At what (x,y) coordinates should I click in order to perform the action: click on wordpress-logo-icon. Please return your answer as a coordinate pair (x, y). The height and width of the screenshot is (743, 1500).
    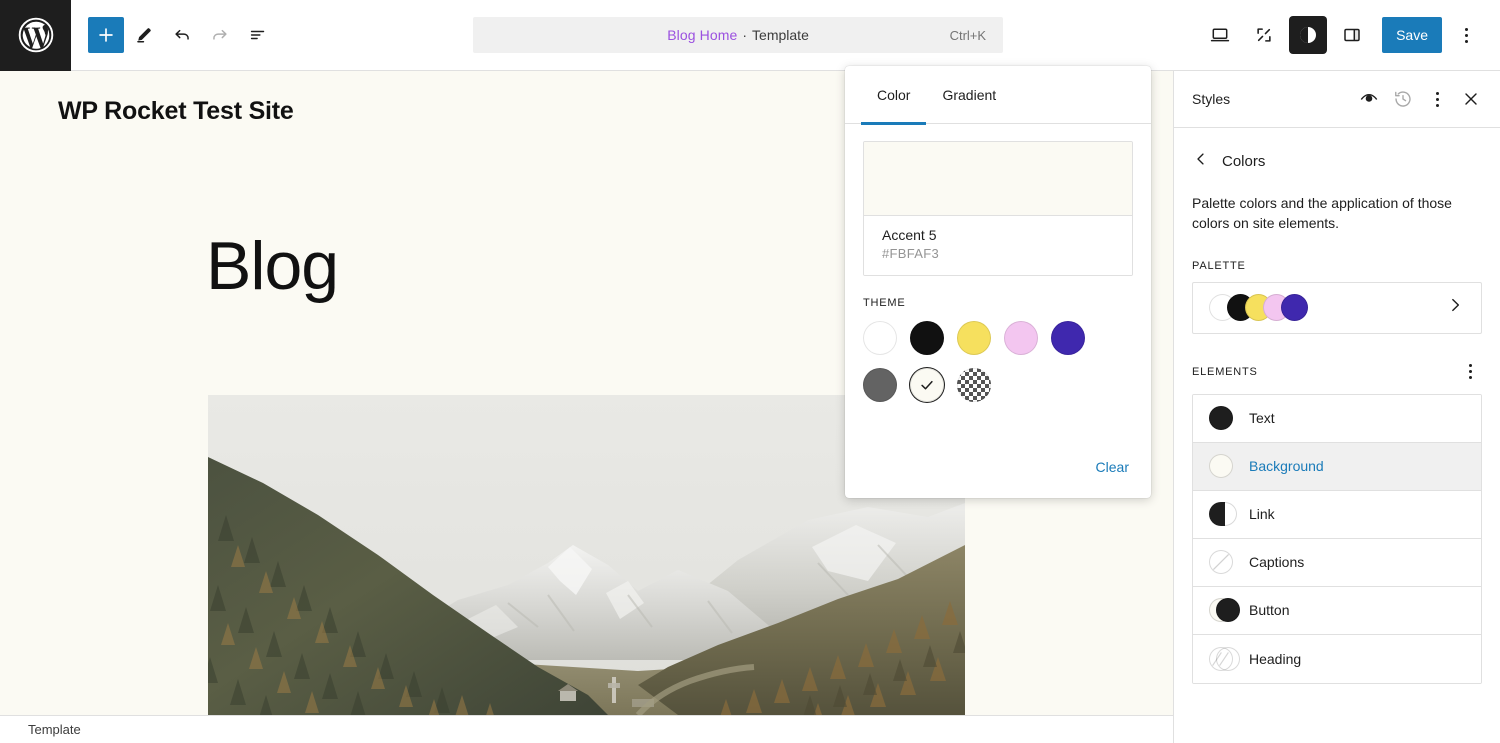
    Looking at the image, I should click on (35, 35).